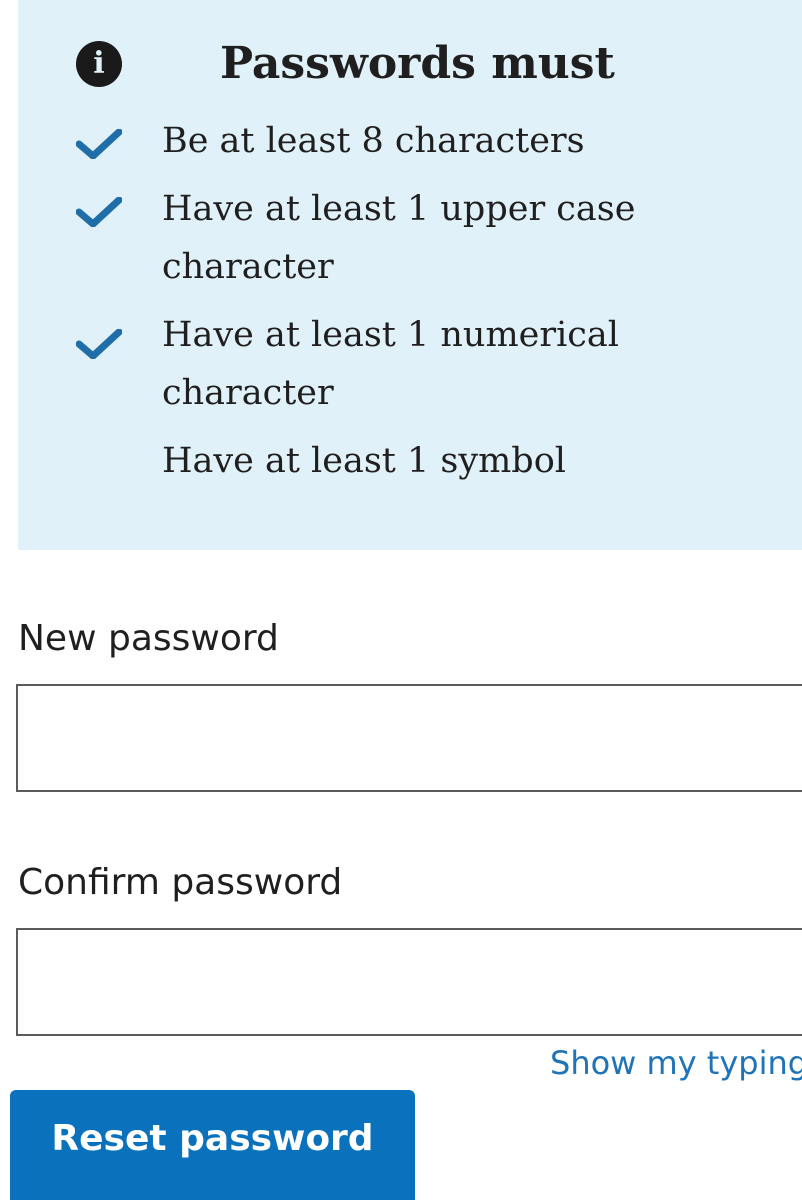 The width and height of the screenshot is (802, 1200). I want to click on requirement-text: Be at least 8 characters, so click(373, 141).